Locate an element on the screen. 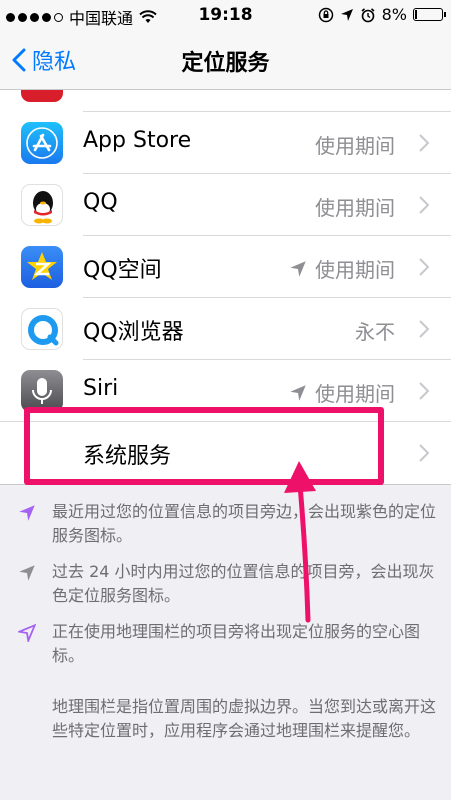 This screenshot has width=451, height=800. status-bar: 中国联通 19:18 8% is located at coordinates (225, 15).